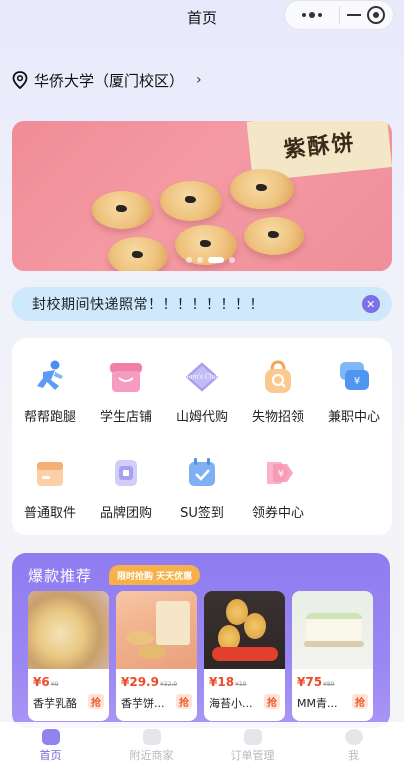 Image resolution: width=404 pixels, height=770 pixels. I want to click on tab-nearby: 附近商家, so click(151, 746).